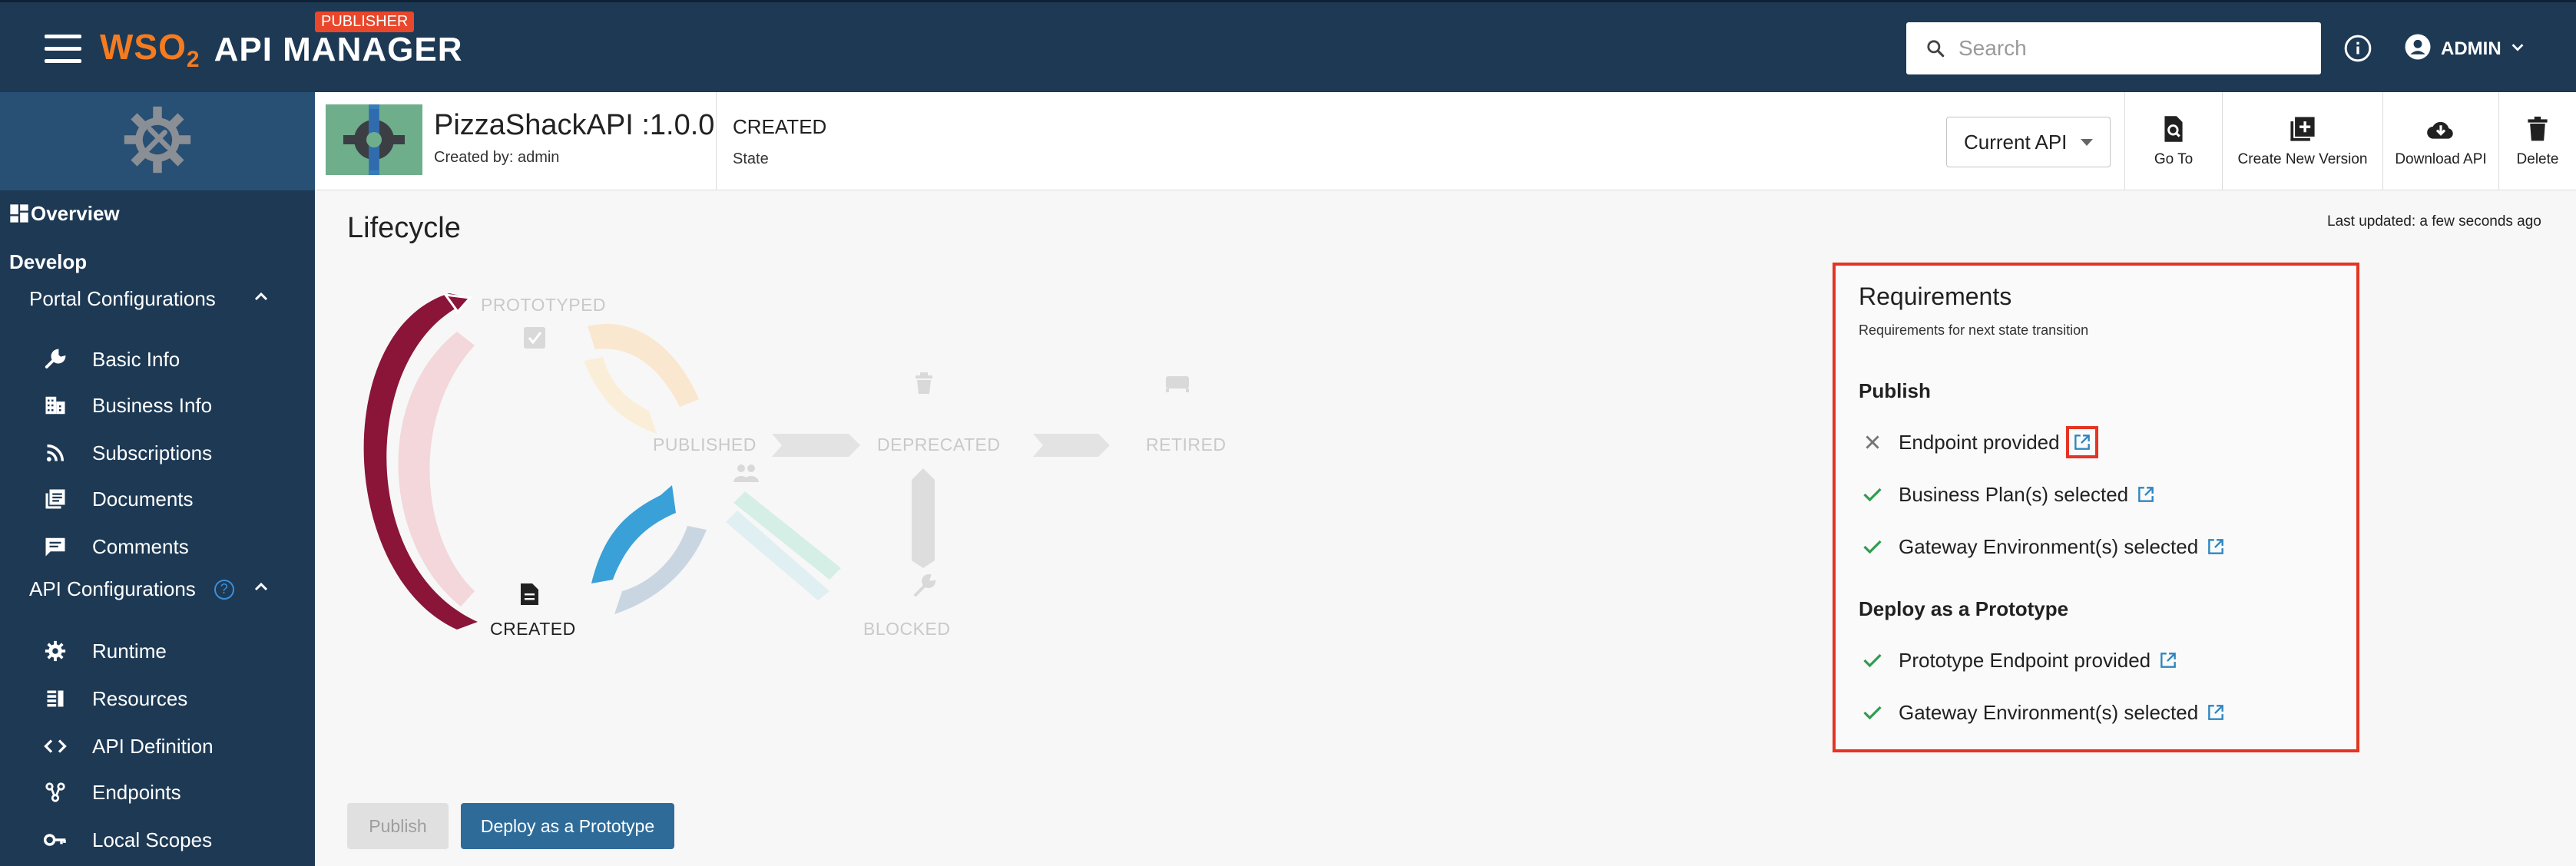  I want to click on api-name: PizzaShackAPI :1.0.0, so click(574, 125).